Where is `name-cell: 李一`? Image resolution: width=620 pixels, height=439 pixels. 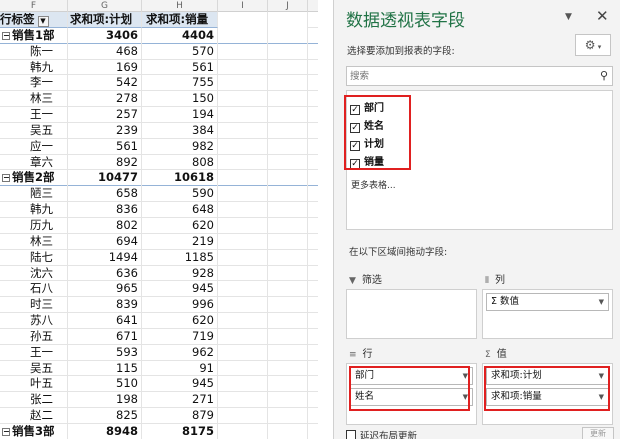 name-cell: 李一 is located at coordinates (34, 83).